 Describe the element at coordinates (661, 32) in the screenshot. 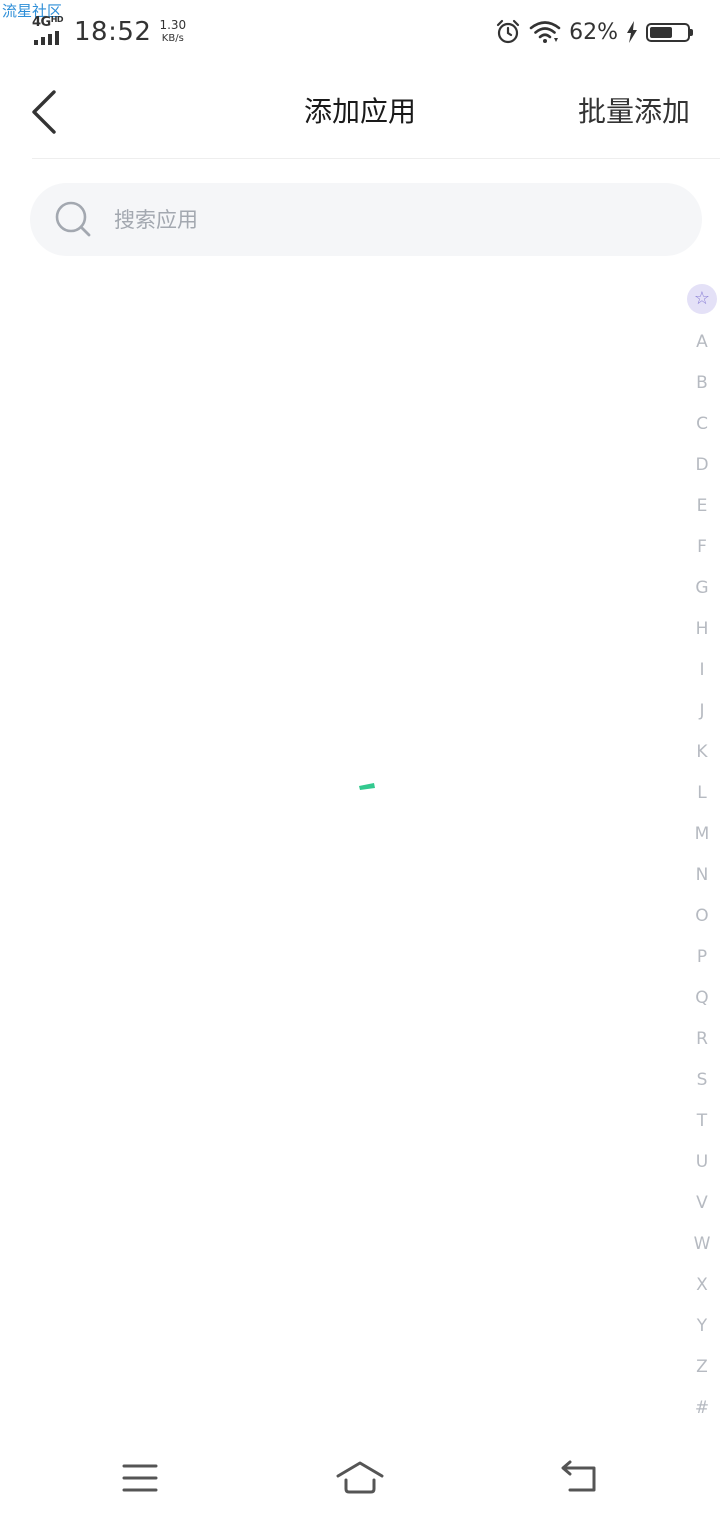

I see `battery-level-fill` at that location.